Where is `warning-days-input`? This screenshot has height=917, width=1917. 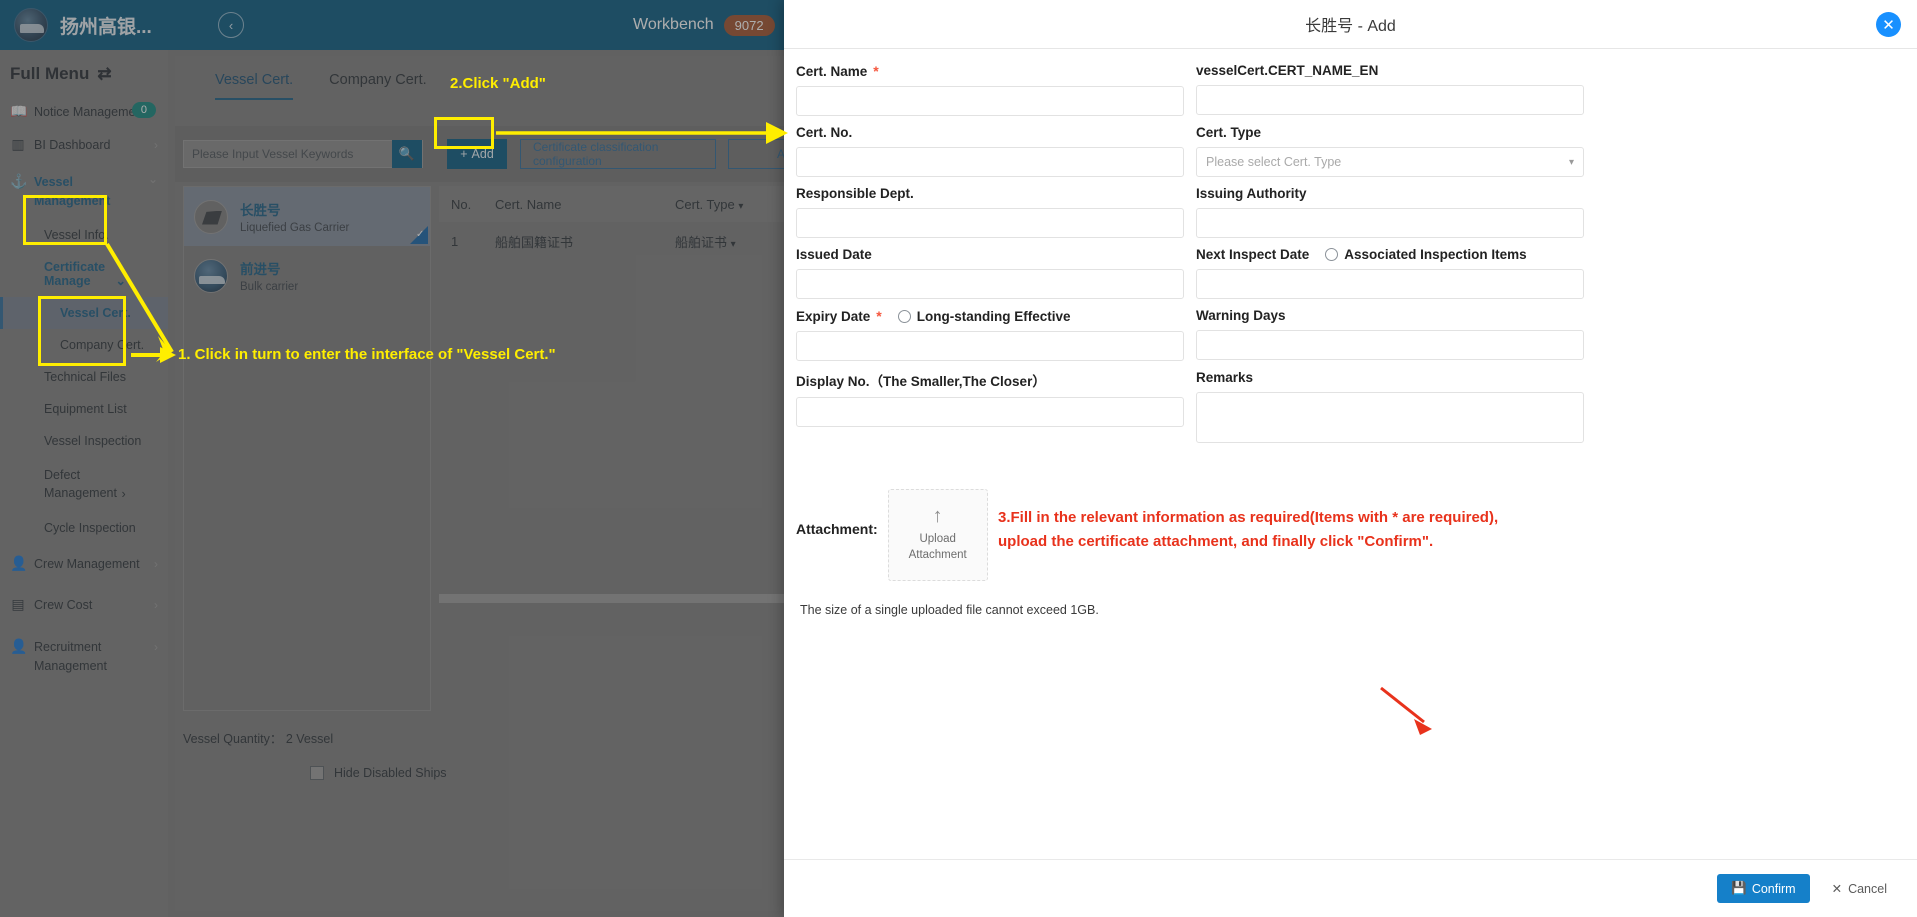
warning-days-input is located at coordinates (1390, 345).